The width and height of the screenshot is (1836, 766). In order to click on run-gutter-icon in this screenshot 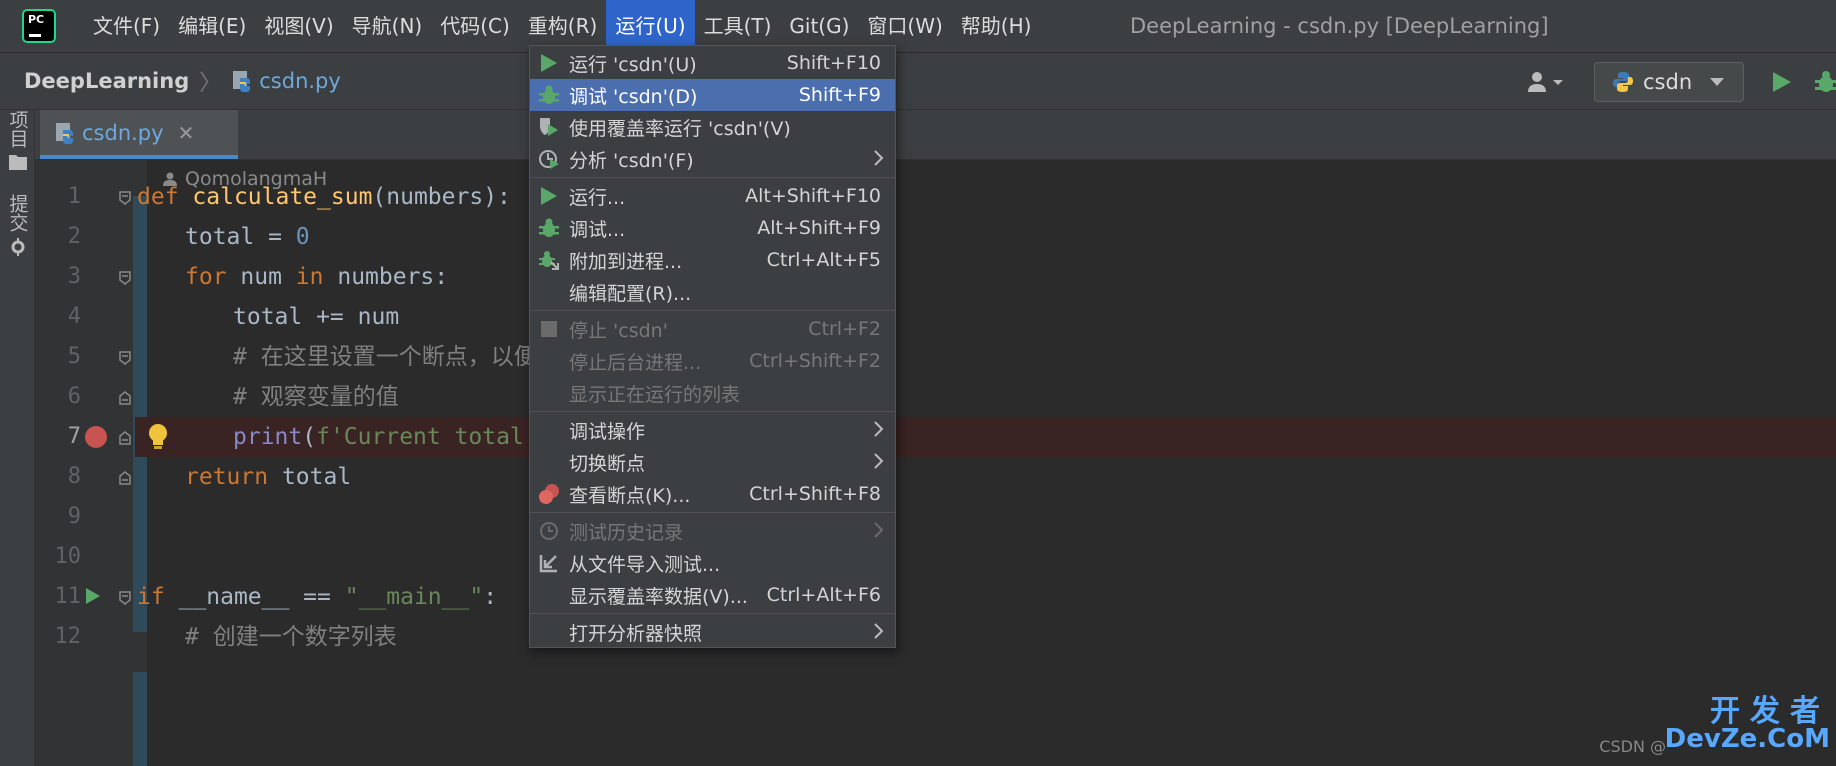, I will do `click(93, 596)`.